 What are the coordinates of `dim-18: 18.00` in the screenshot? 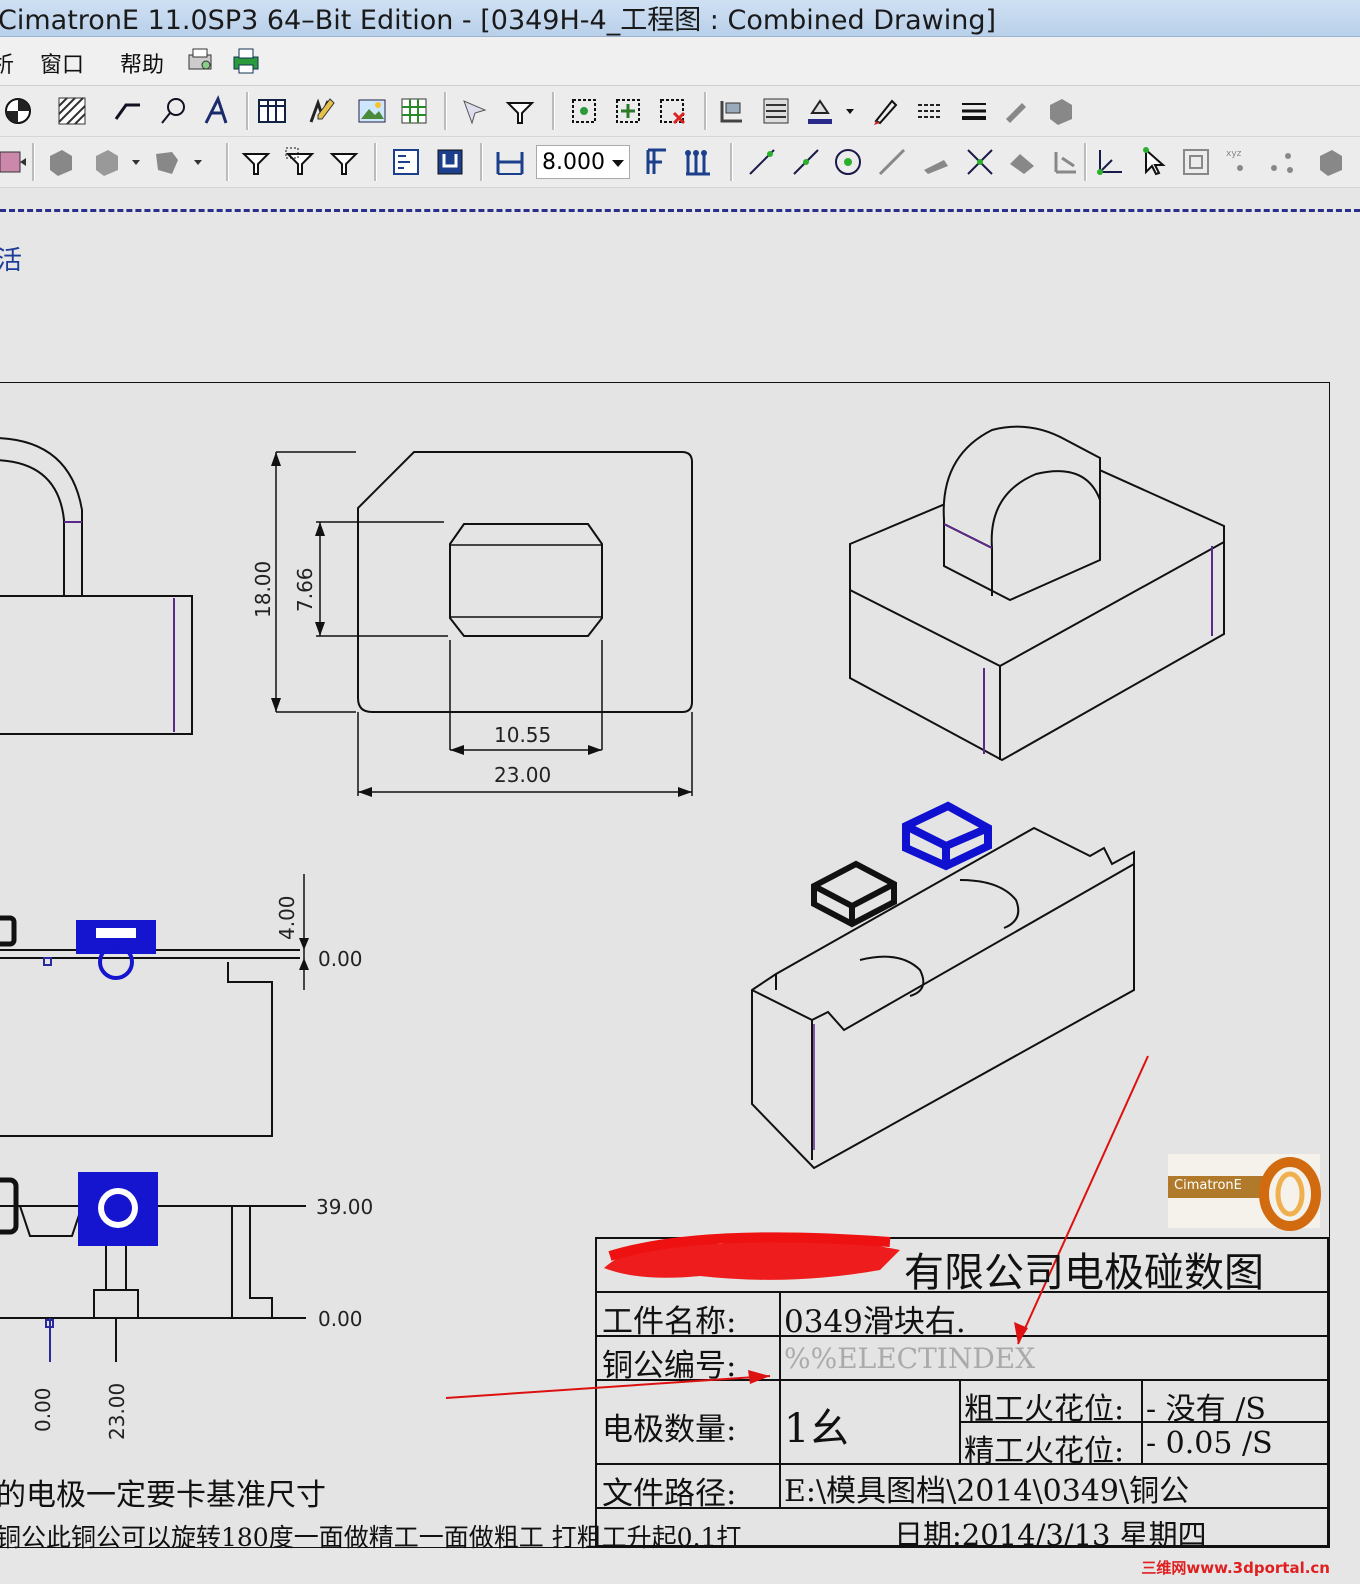 It's located at (263, 589).